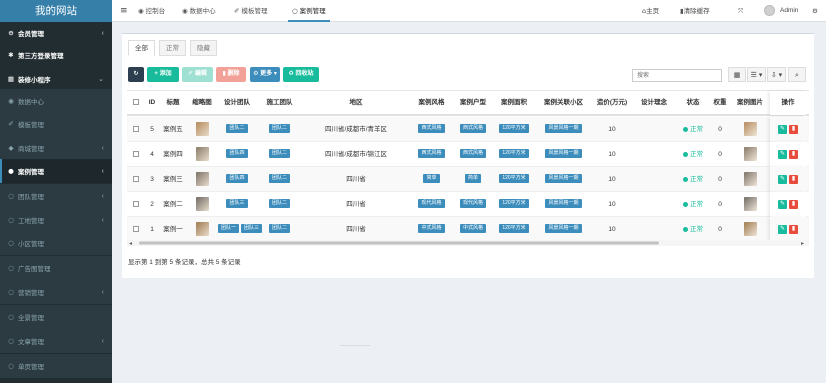  Describe the element at coordinates (173, 103) in the screenshot. I see `column-header: 标题` at that location.